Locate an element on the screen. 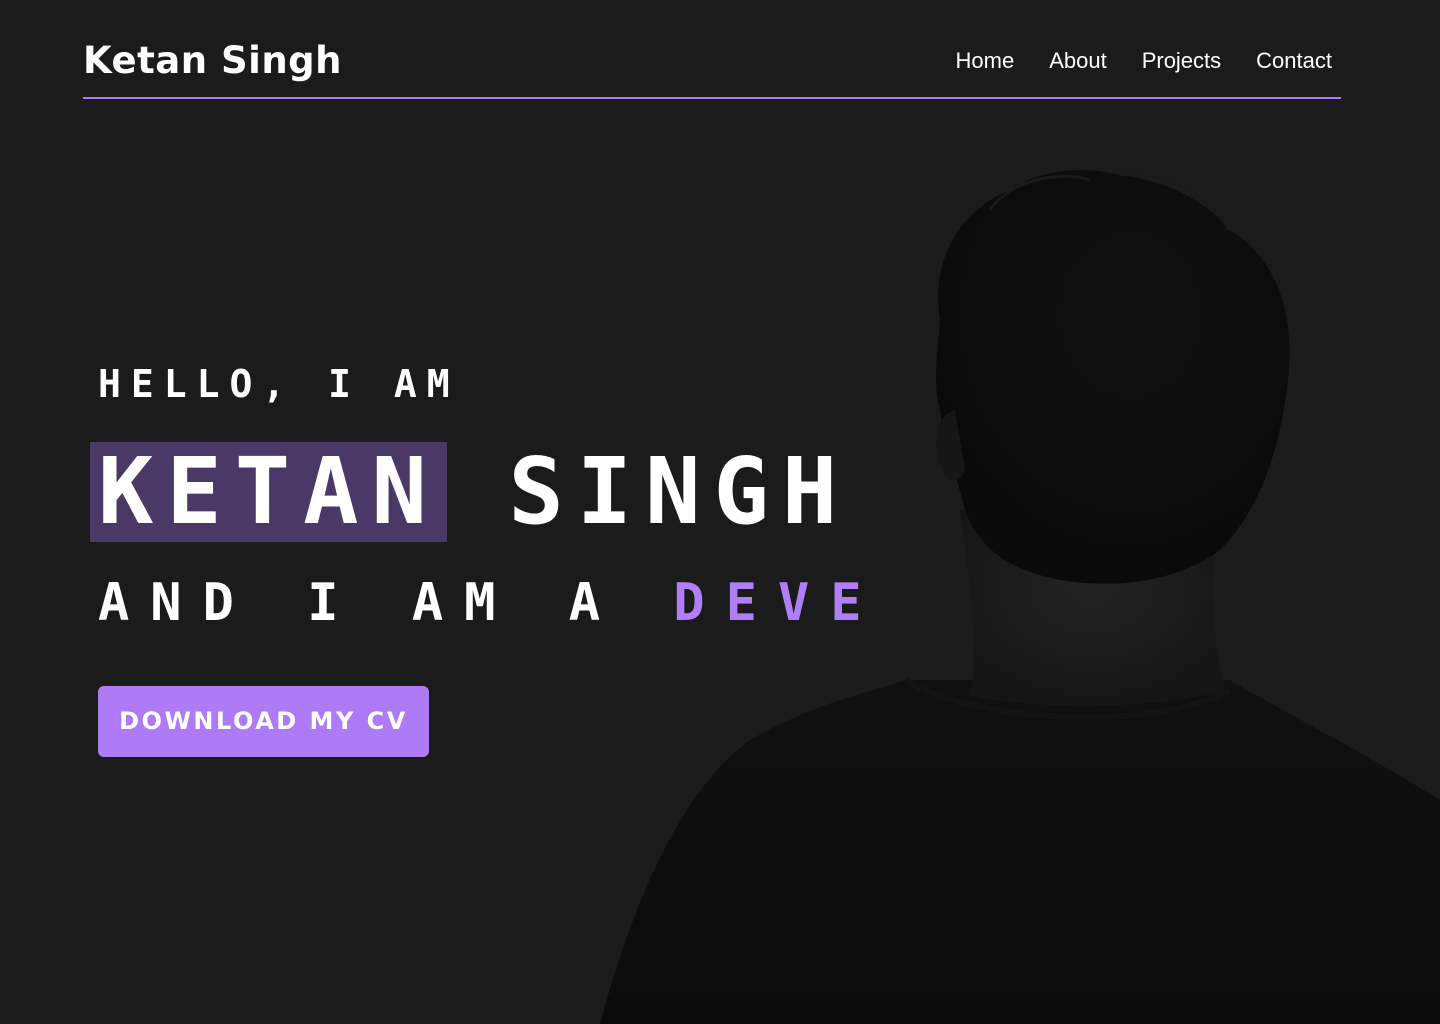 The height and width of the screenshot is (1024, 1440). site-header: Ketan Singh Home About Projects Contact is located at coordinates (712, 49).